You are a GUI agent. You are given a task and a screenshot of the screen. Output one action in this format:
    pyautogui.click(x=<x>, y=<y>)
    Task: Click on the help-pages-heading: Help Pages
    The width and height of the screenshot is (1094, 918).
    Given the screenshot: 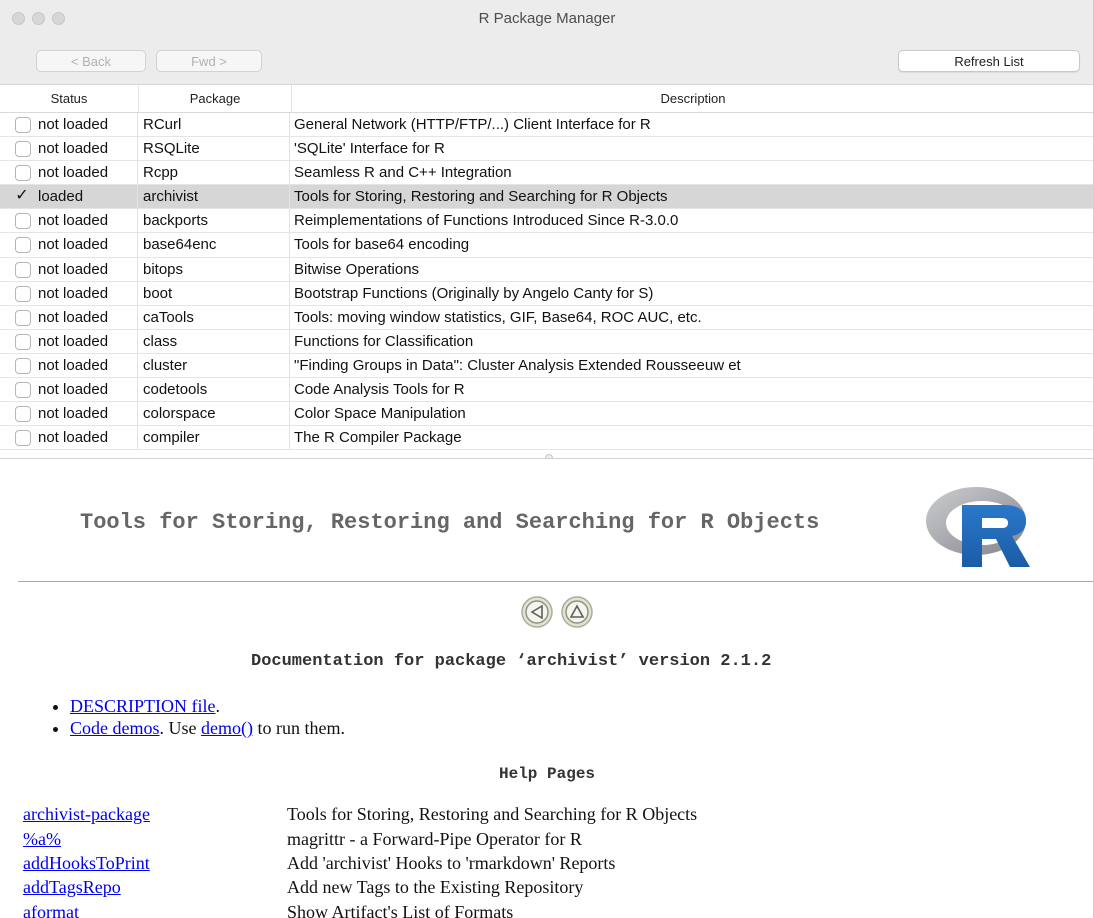 What is the action you would take?
    pyautogui.click(x=547, y=774)
    